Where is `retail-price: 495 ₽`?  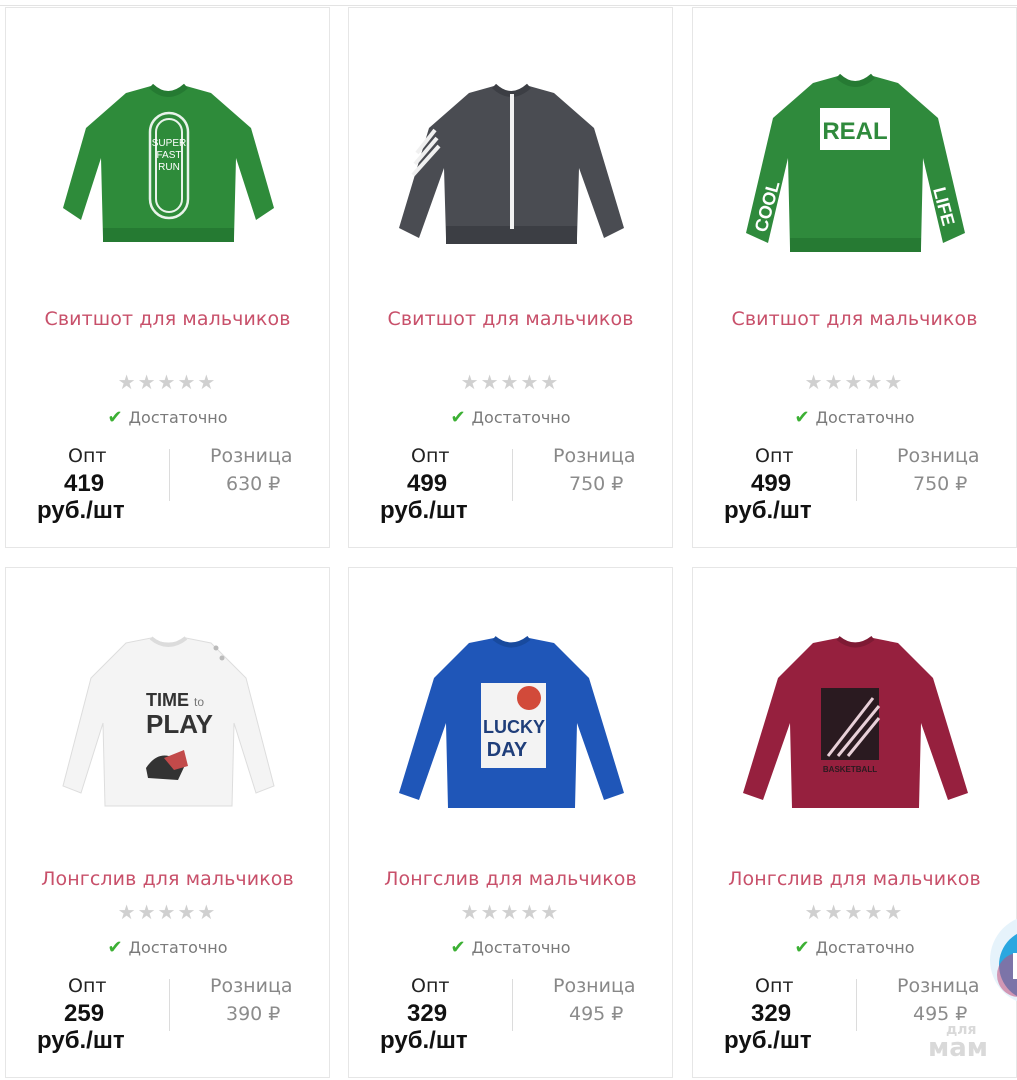
retail-price: 495 ₽ is located at coordinates (596, 1014).